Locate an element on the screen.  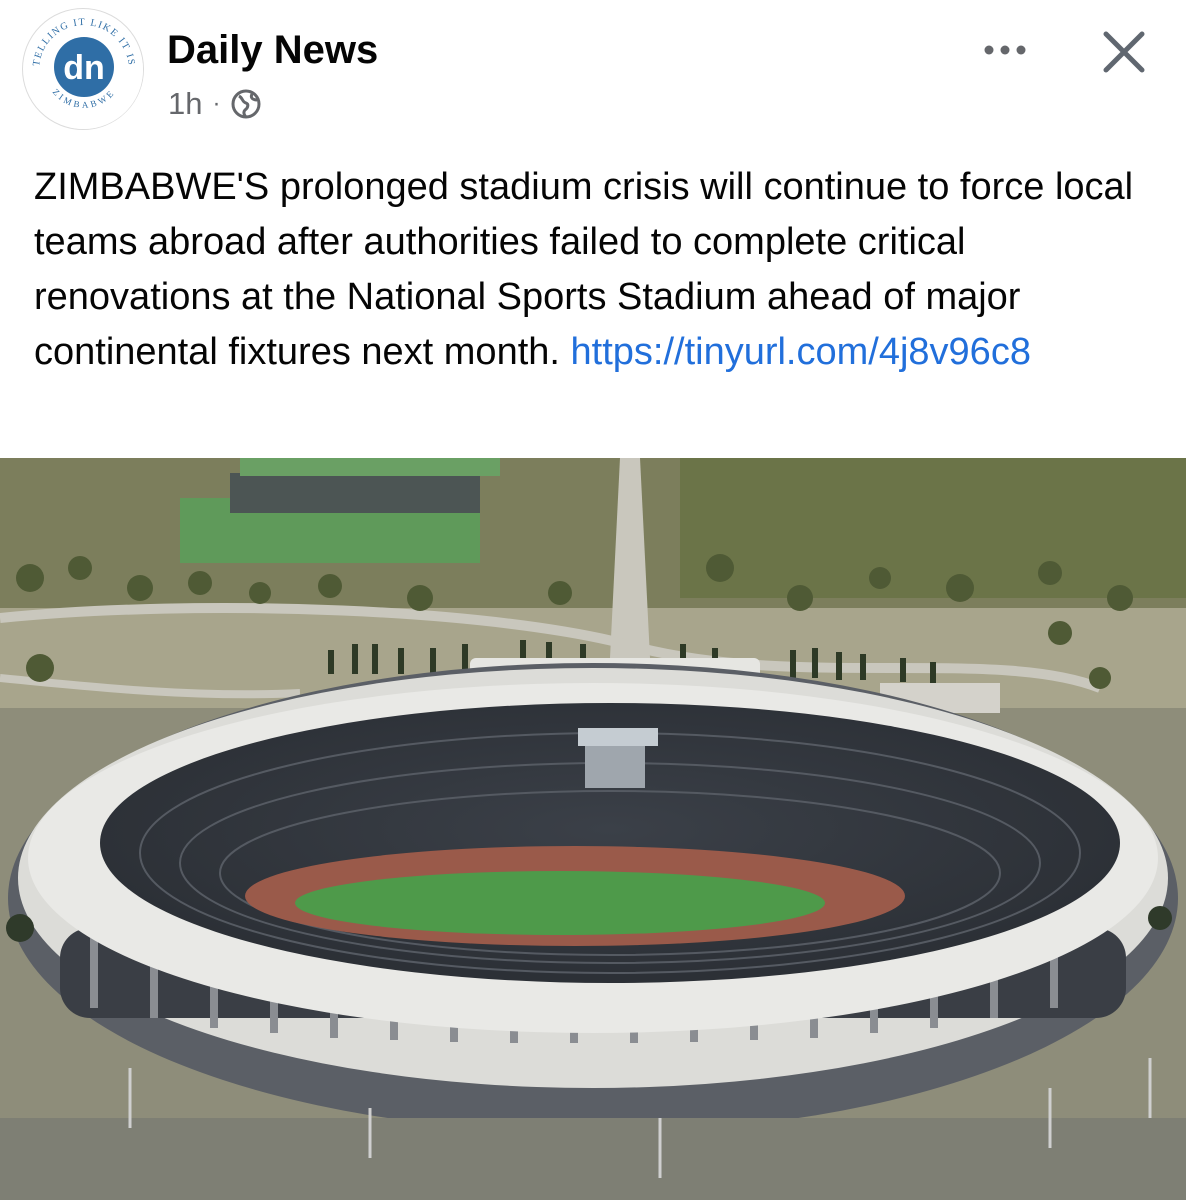
daily-news-logo: TELLING IT LIKE IT IS ZIMBABWE dn is located at coordinates (84, 70).